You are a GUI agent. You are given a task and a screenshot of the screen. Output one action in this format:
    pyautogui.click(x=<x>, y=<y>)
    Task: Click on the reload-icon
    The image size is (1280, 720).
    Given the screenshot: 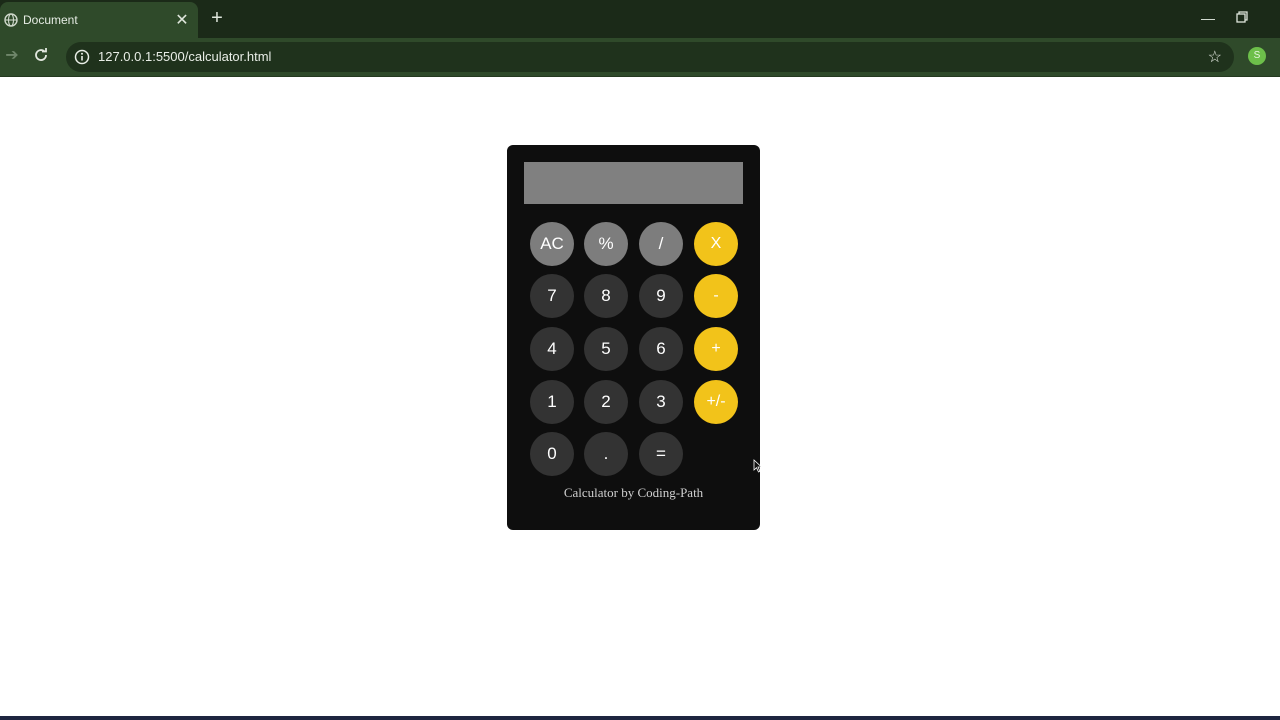 What is the action you would take?
    pyautogui.click(x=42, y=56)
    